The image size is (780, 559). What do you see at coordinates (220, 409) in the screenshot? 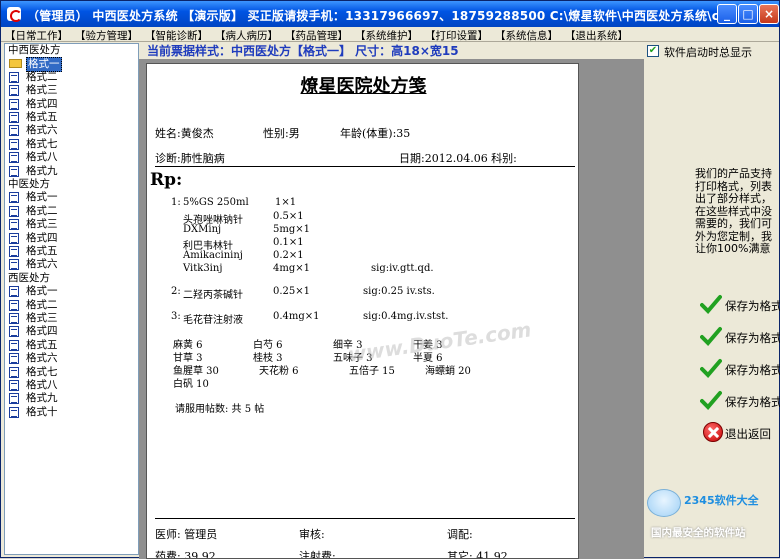
I see `dose-count: 请服用帖数: 共 5 帖` at bounding box center [220, 409].